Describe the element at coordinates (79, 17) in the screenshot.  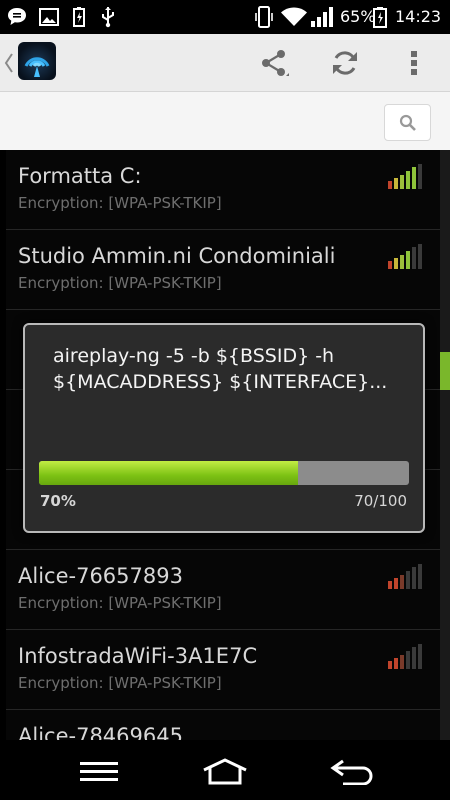
I see `battery-charging-icon` at that location.